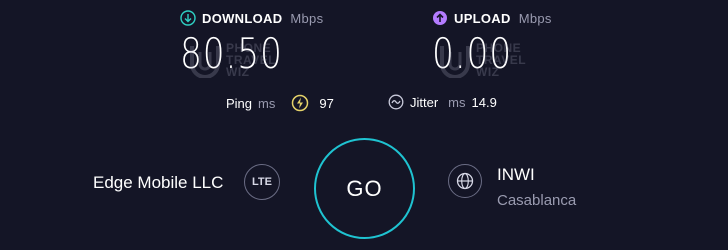  Describe the element at coordinates (188, 18) in the screenshot. I see `arrow-down-circle-icon` at that location.